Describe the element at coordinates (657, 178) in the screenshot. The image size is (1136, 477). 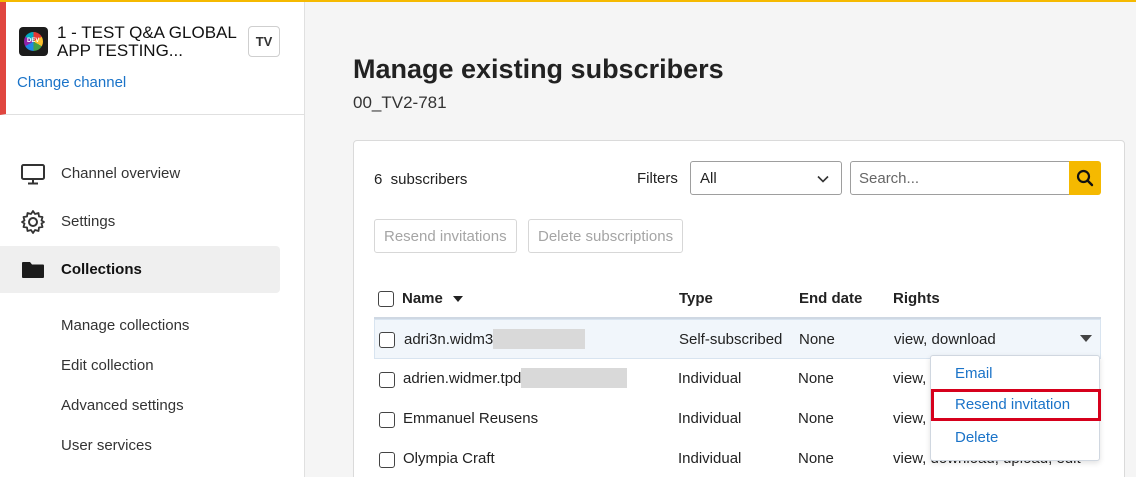
I see `filters-label: Filters` at that location.